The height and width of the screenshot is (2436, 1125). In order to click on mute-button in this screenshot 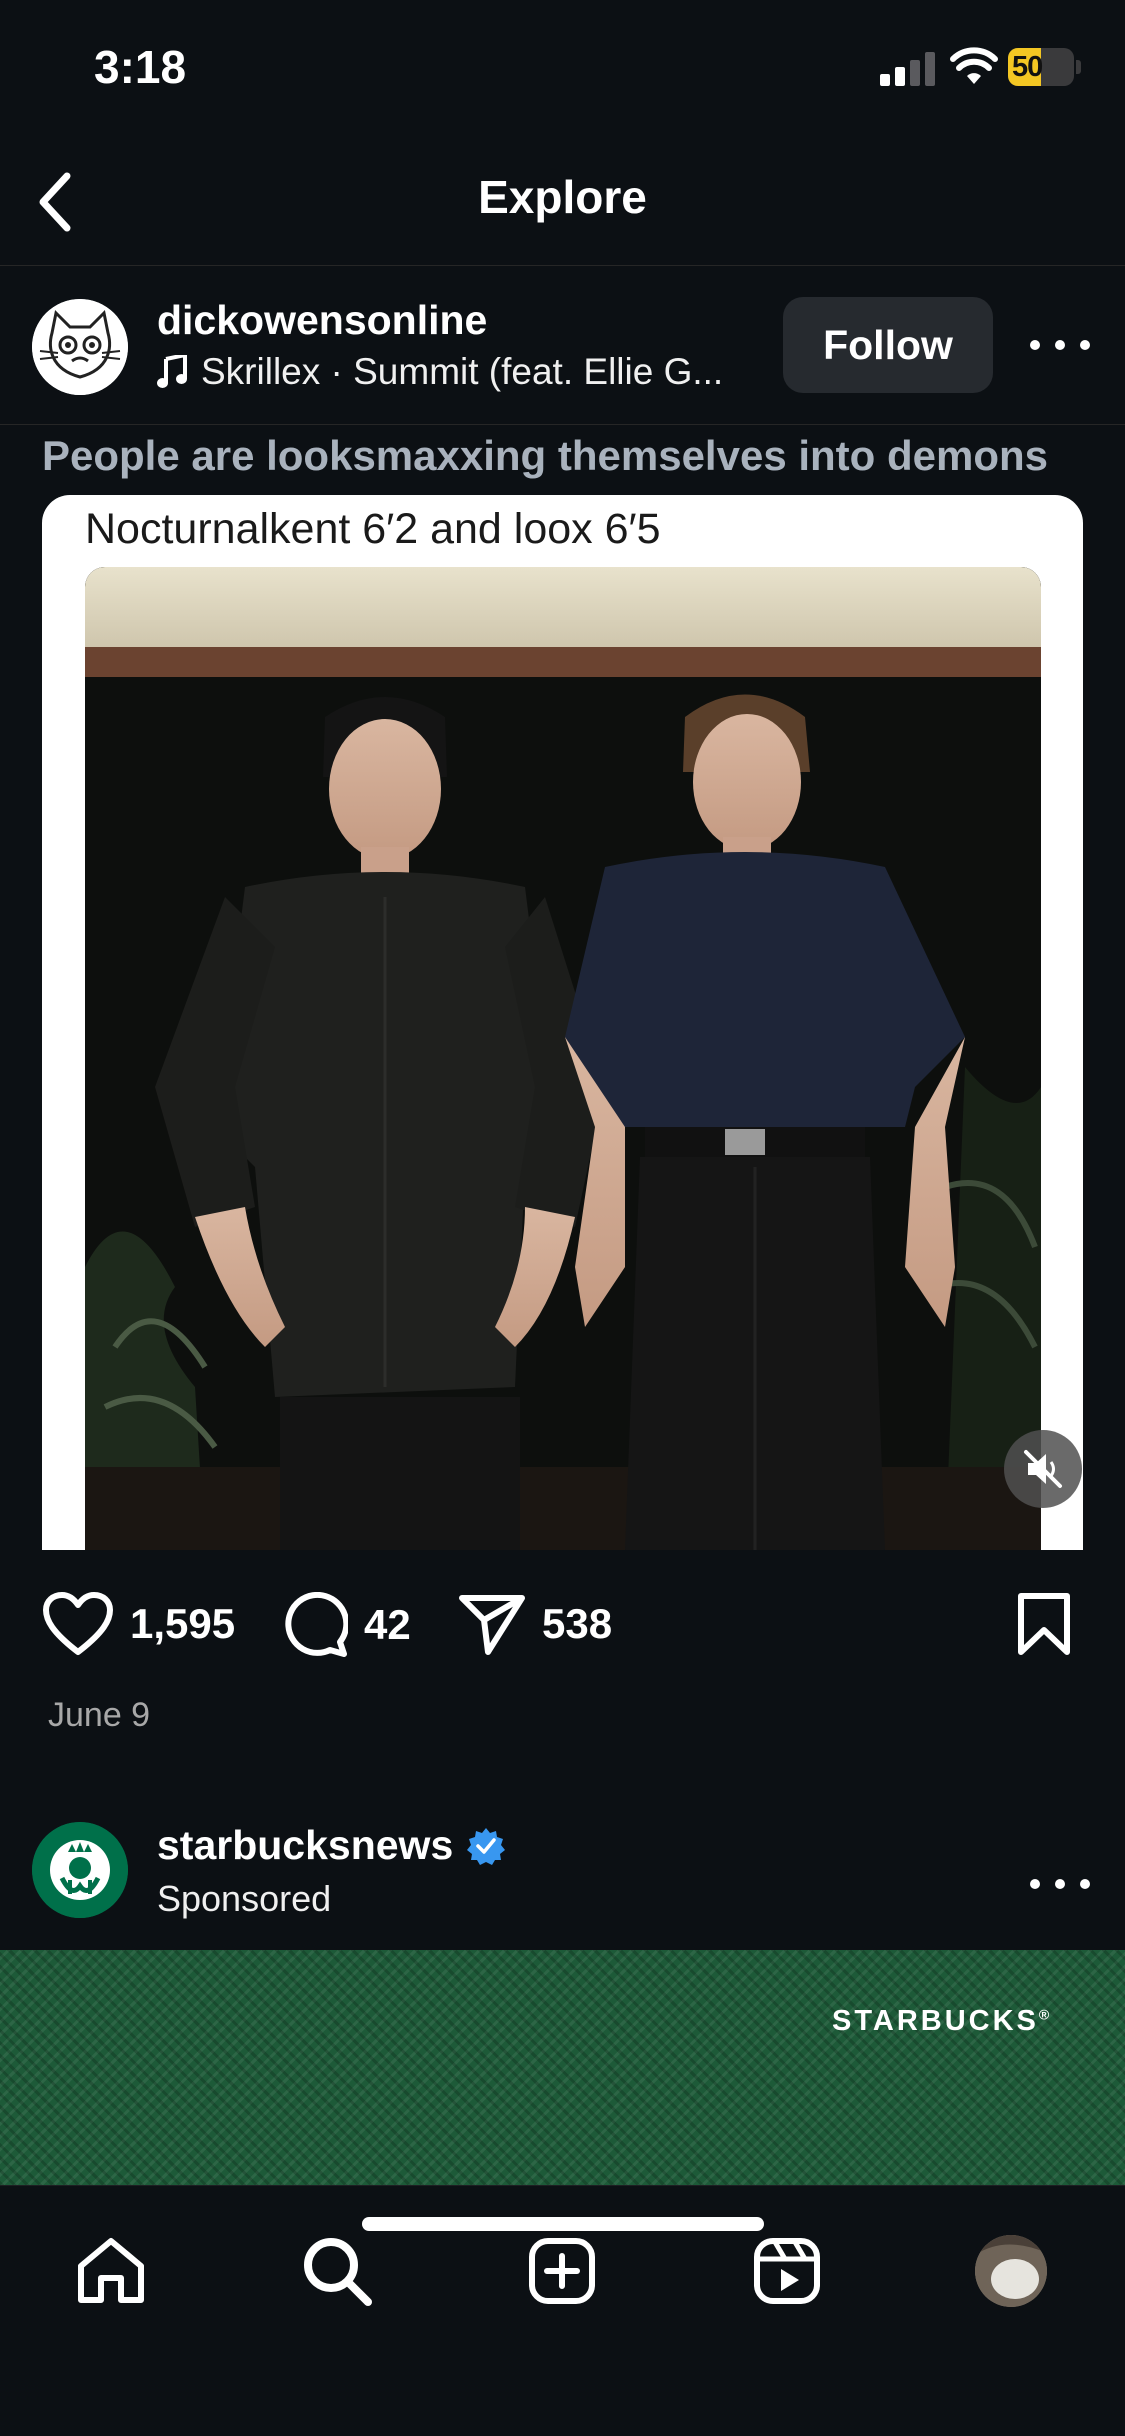, I will do `click(1043, 1469)`.